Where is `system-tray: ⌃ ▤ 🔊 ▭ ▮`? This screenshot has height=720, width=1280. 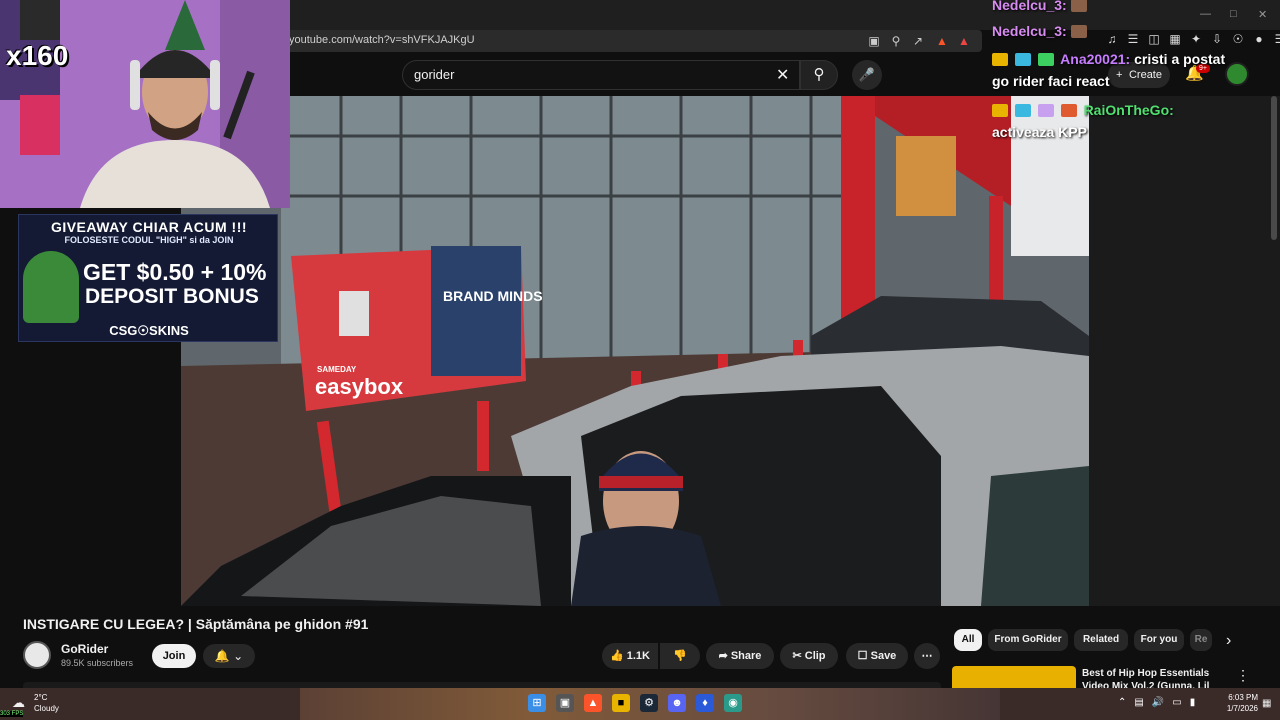
system-tray: ⌃ ▤ 🔊 ▭ ▮ is located at coordinates (1156, 702).